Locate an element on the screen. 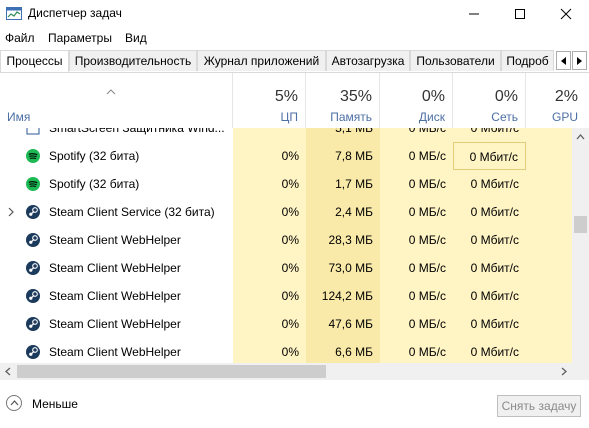 The height and width of the screenshot is (428, 589). memory-total: 35% is located at coordinates (355, 96).